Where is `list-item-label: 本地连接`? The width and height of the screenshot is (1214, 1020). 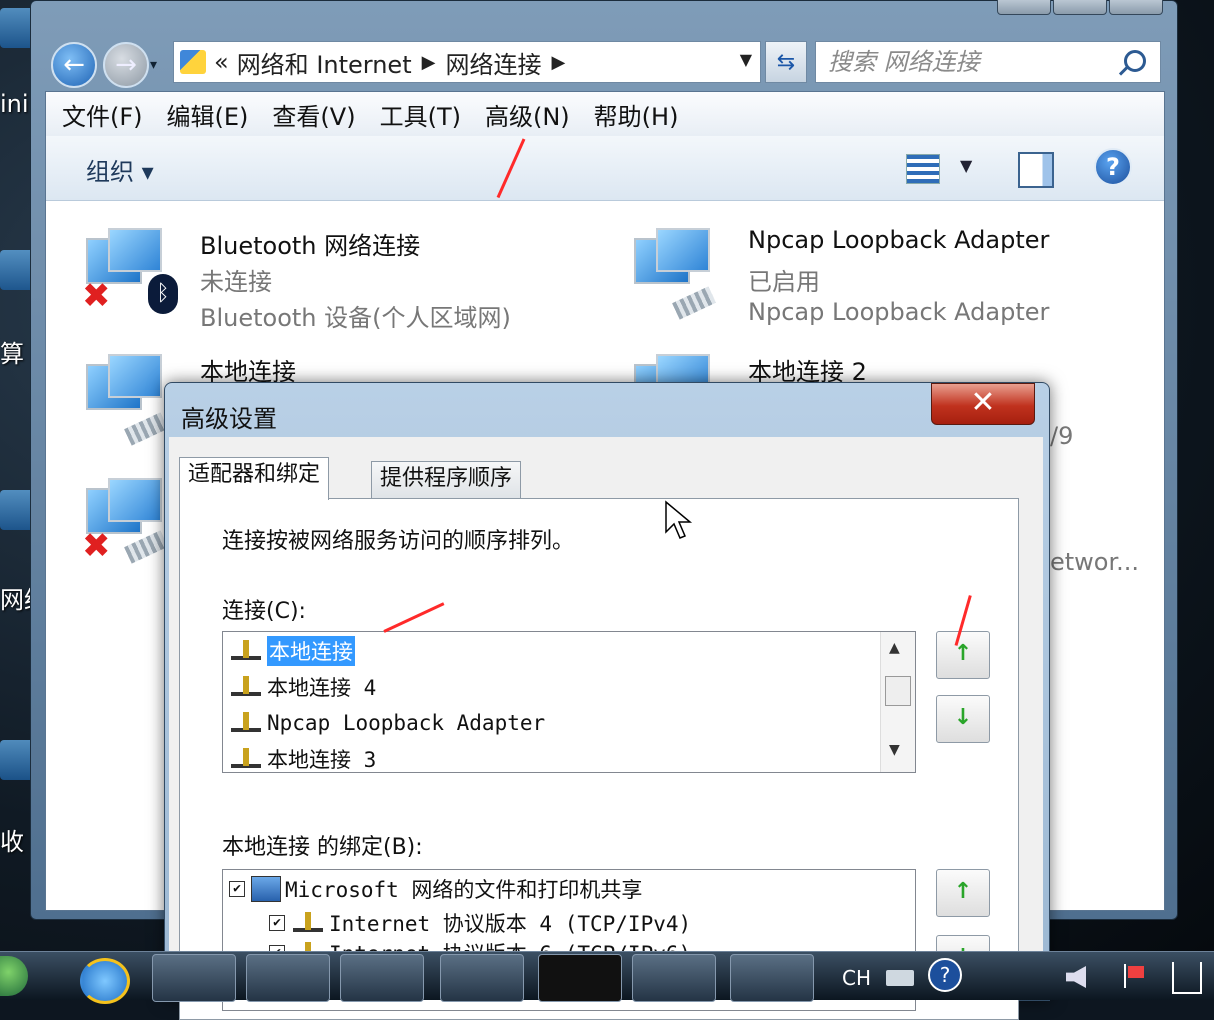 list-item-label: 本地连接 is located at coordinates (311, 651).